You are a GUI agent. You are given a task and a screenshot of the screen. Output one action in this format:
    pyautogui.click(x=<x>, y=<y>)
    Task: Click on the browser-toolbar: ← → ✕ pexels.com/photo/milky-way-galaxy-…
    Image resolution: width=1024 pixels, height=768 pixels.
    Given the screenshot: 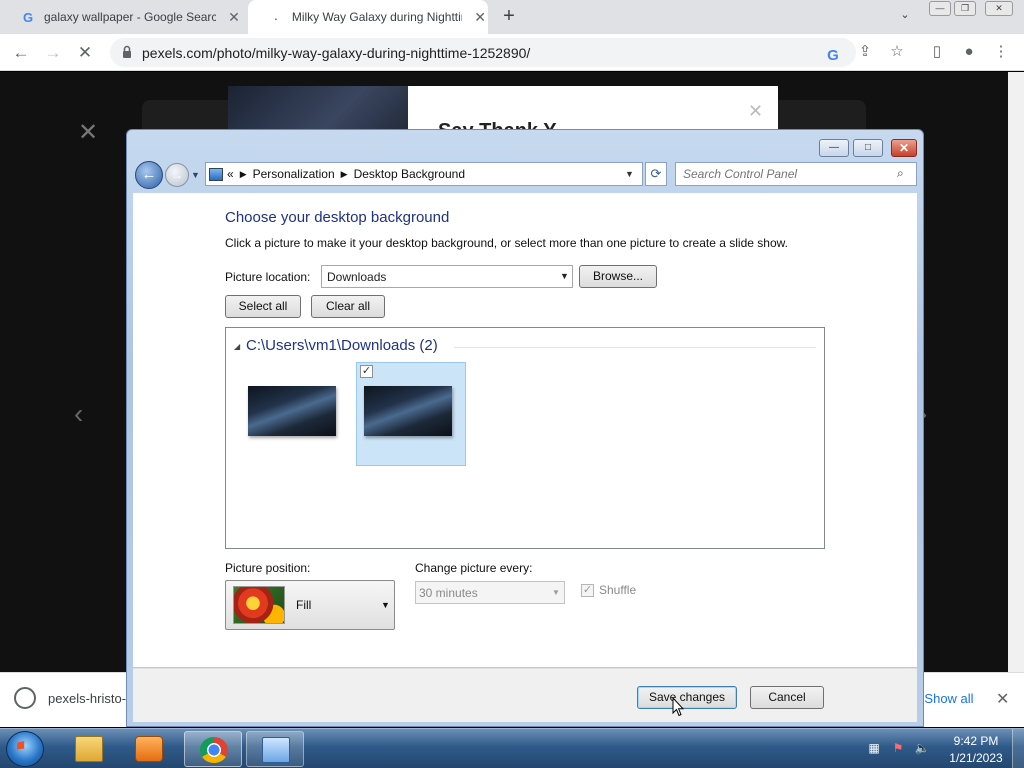 What is the action you would take?
    pyautogui.click(x=512, y=52)
    